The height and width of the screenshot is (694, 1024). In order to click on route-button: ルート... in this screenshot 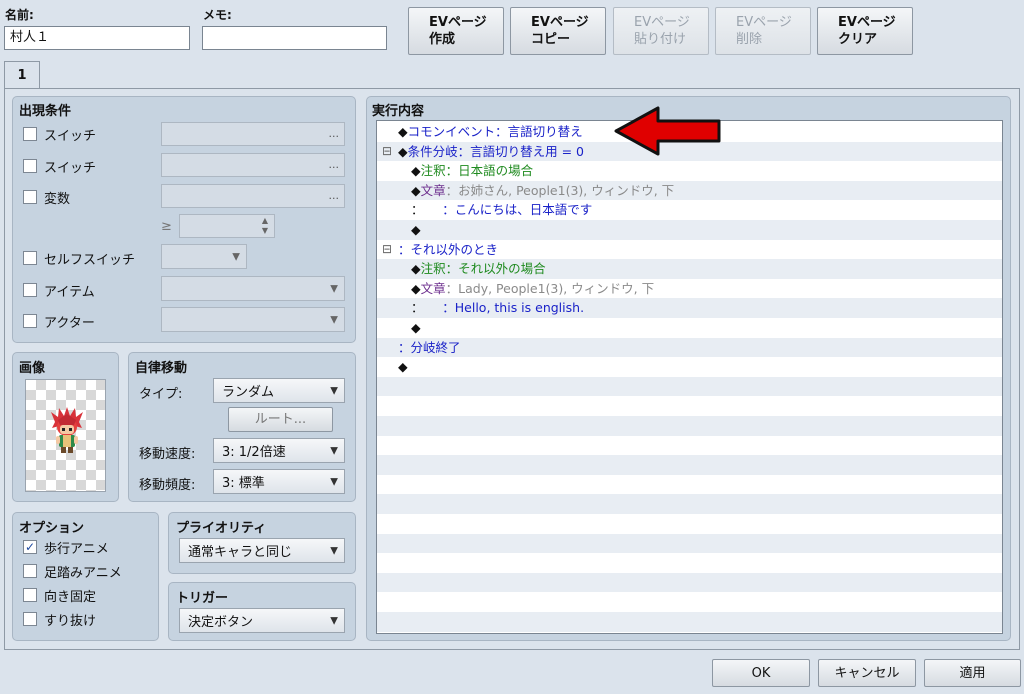, I will do `click(280, 419)`.